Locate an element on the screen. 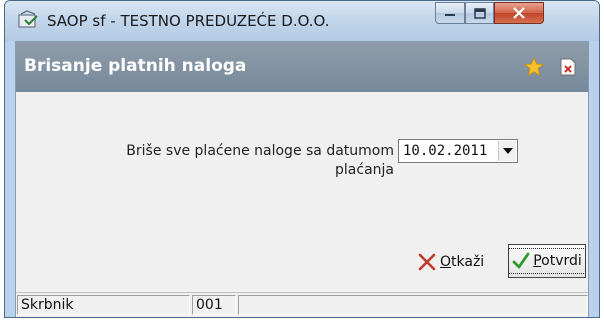 The image size is (604, 320). cancel-button-label: Otkaži is located at coordinates (462, 262).